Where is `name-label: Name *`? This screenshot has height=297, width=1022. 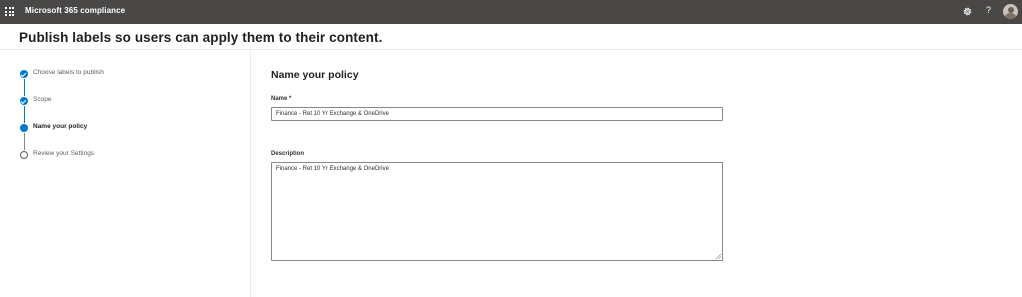 name-label: Name * is located at coordinates (281, 99).